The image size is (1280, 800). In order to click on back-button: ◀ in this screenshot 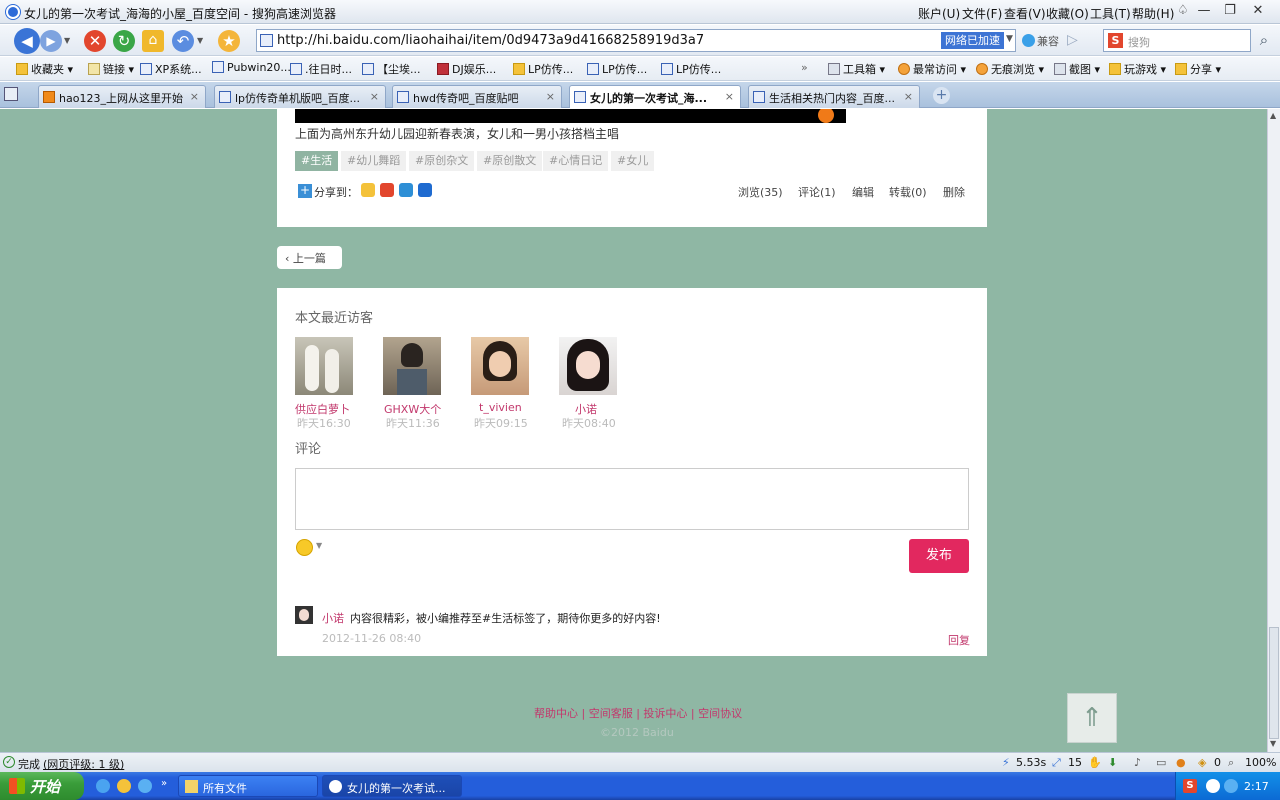, I will do `click(27, 41)`.